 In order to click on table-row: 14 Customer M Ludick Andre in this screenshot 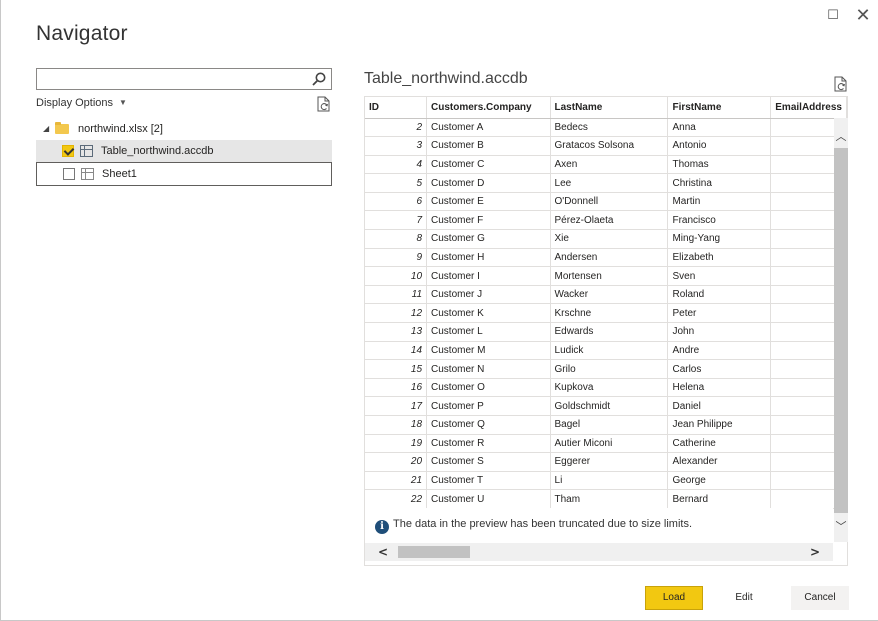, I will do `click(606, 351)`.